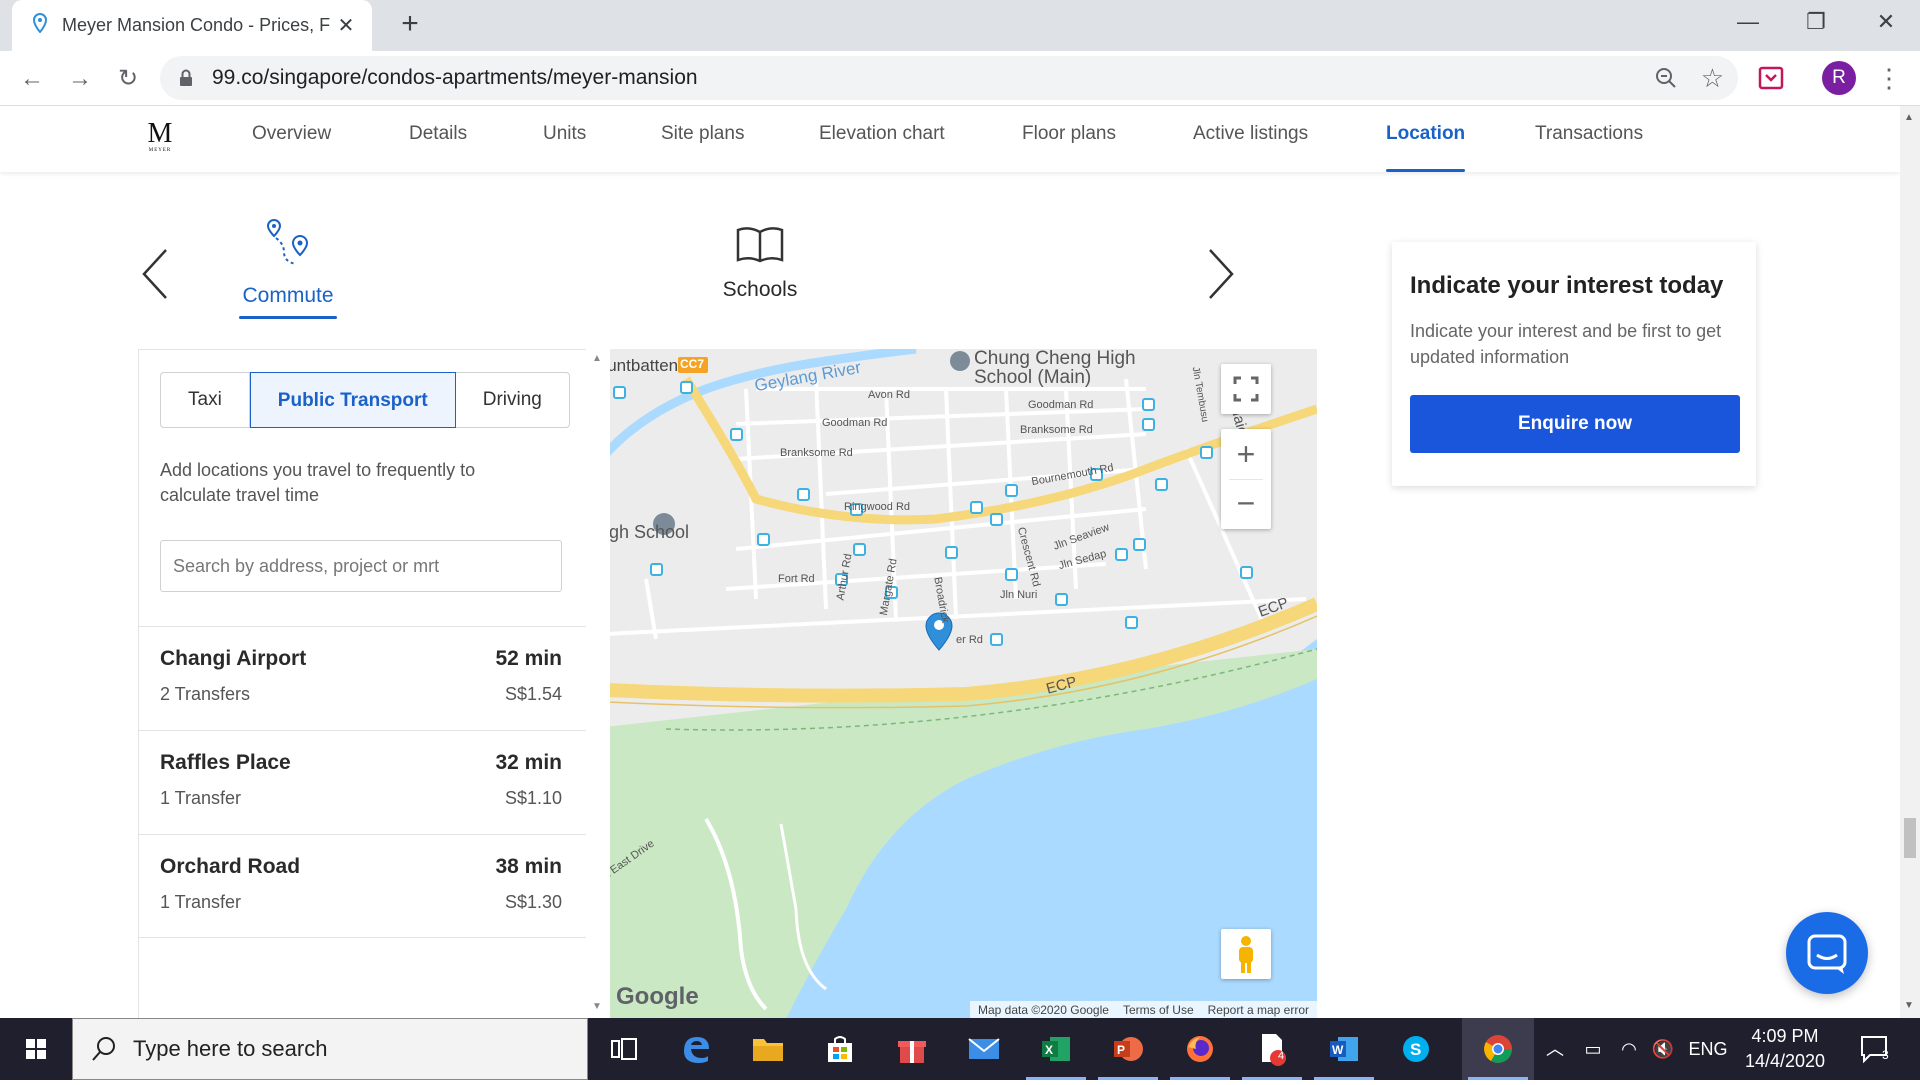  What do you see at coordinates (1220, 274) in the screenshot?
I see `carousel-next-arrow` at bounding box center [1220, 274].